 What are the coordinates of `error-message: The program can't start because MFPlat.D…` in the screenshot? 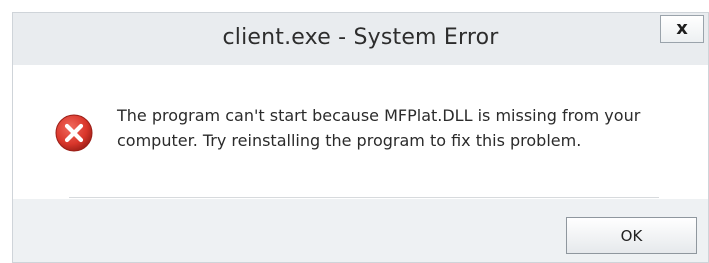 It's located at (379, 128).